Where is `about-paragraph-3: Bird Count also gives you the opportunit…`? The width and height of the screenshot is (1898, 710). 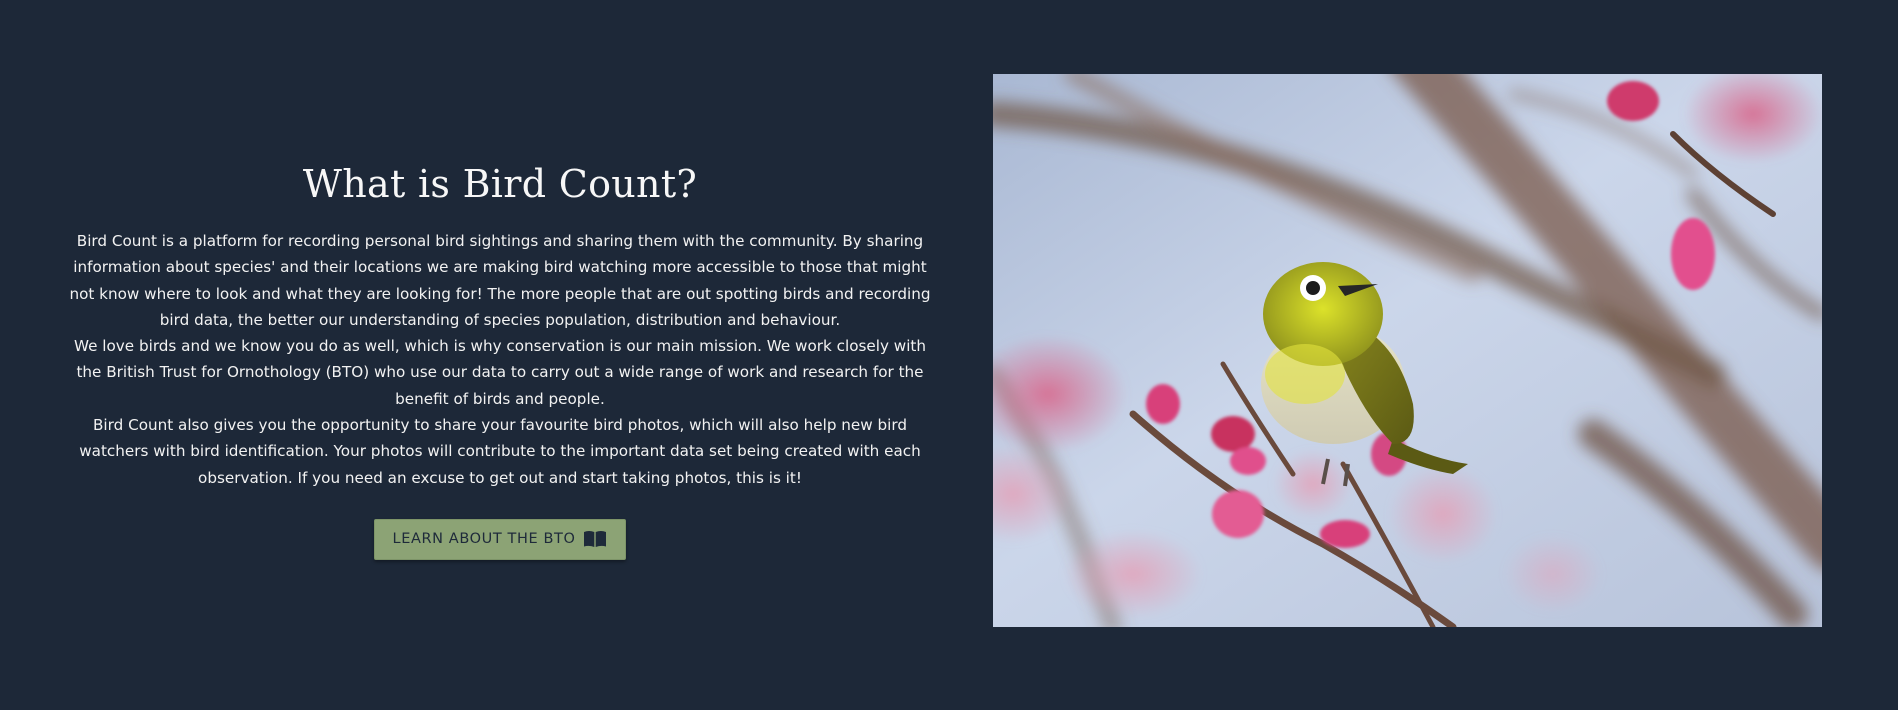
about-paragraph-3: Bird Count also gives you the opportunit… is located at coordinates (500, 451).